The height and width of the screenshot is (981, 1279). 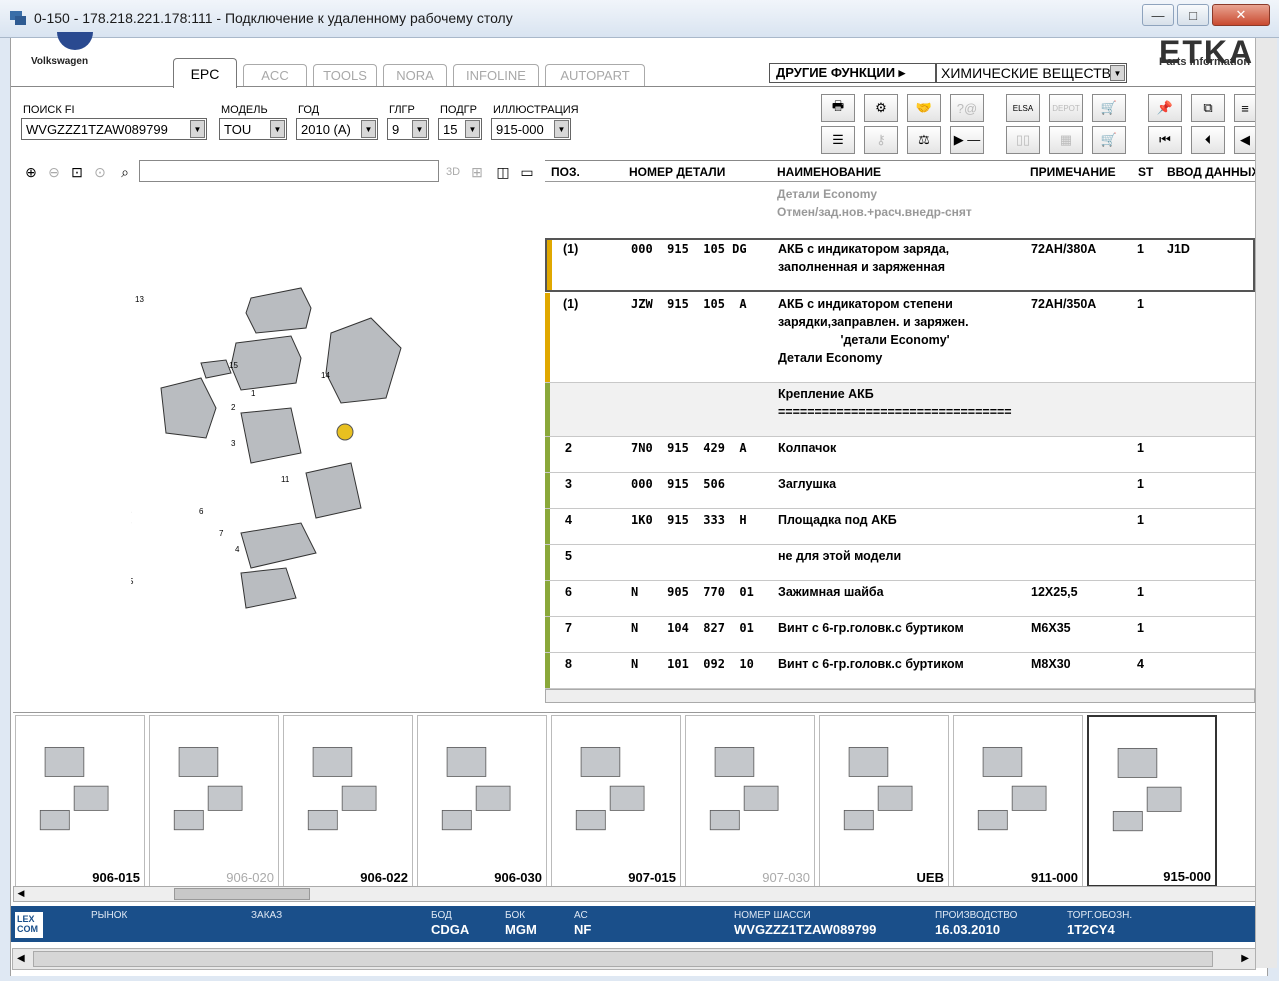 I want to click on close-button: ✕, so click(x=1241, y=15).